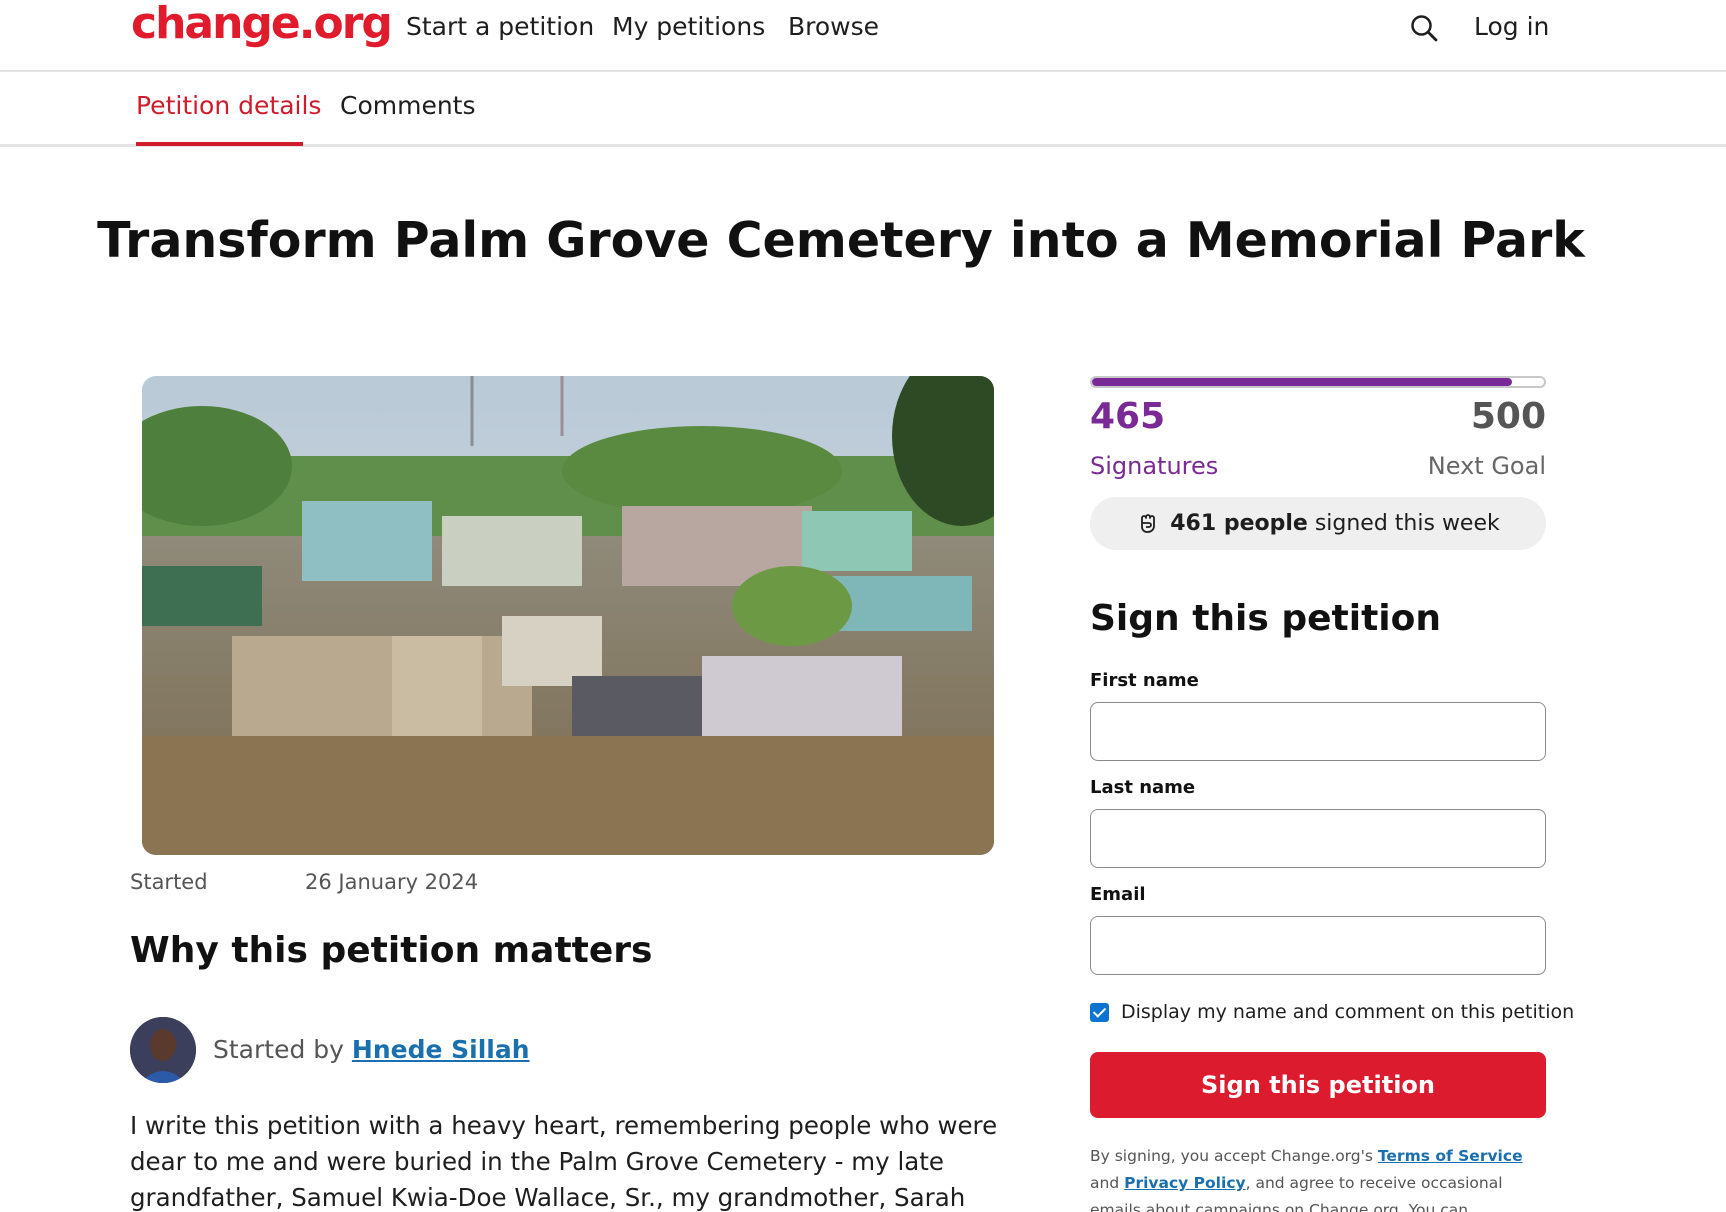 This screenshot has height=1212, width=1726. I want to click on weekly-signatures-text: 461 people signed this week, so click(1335, 523).